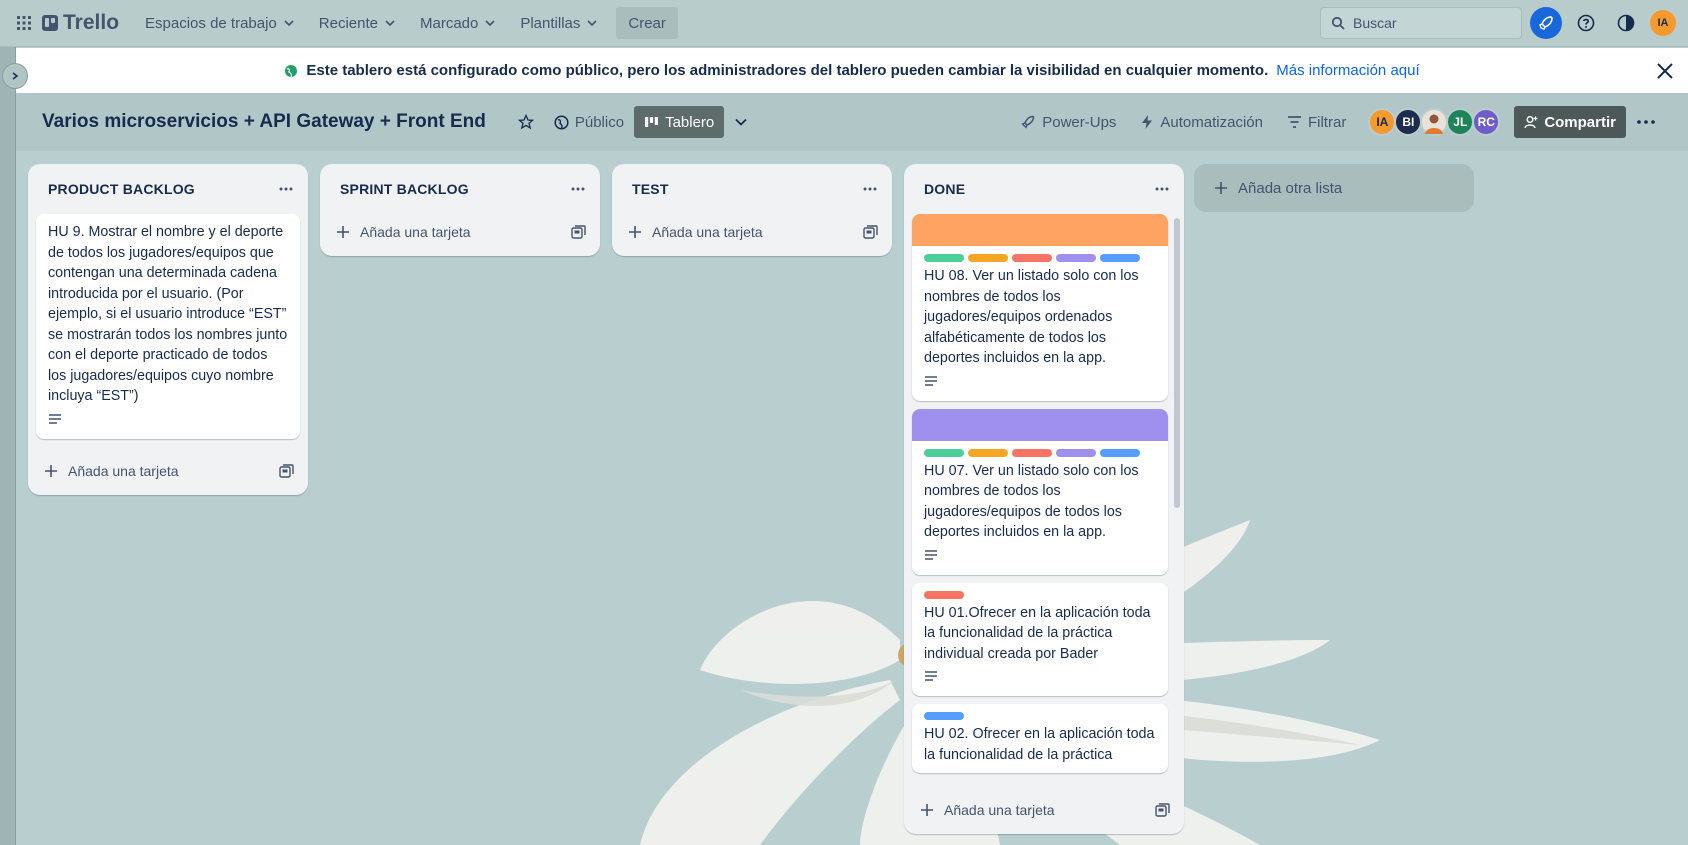 The height and width of the screenshot is (845, 1688). Describe the element at coordinates (1486, 122) in the screenshot. I see `member-avatar: RC` at that location.